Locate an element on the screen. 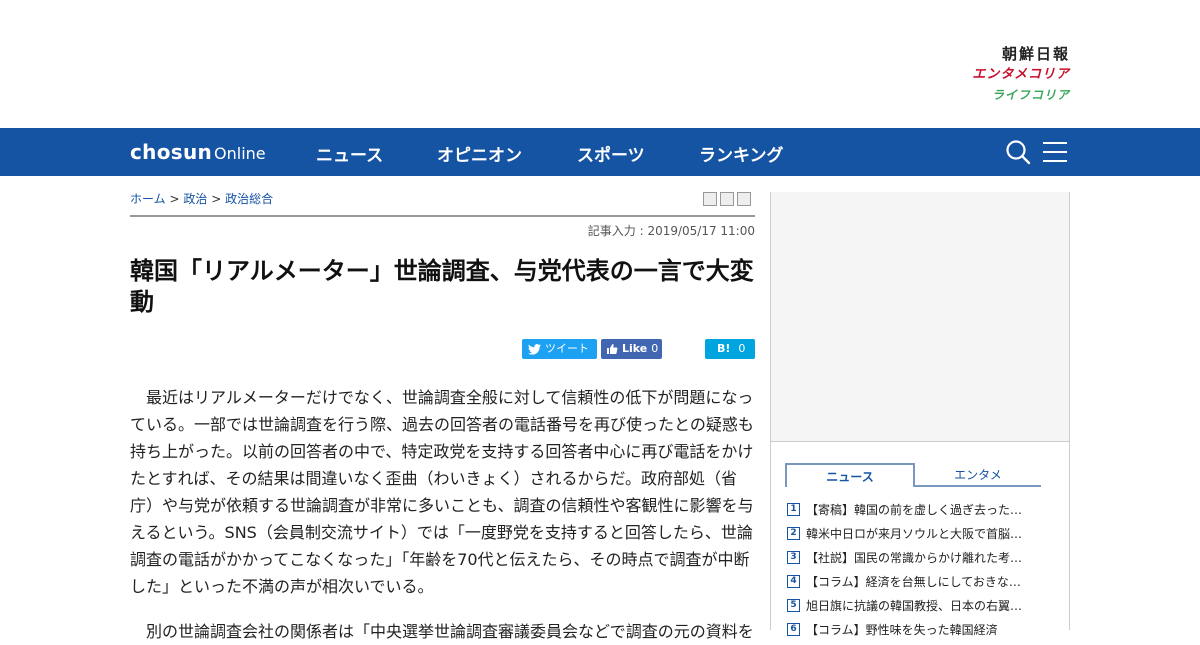  hatena-bookmark-button: B! 0 is located at coordinates (730, 349).